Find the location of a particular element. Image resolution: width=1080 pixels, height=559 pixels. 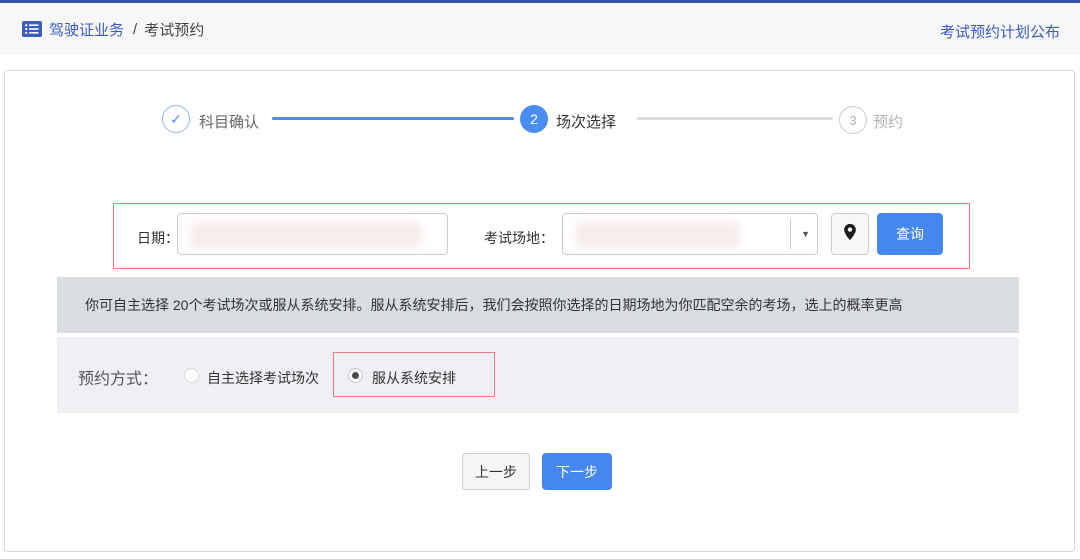

step-1-label: 科目确认 is located at coordinates (229, 122).